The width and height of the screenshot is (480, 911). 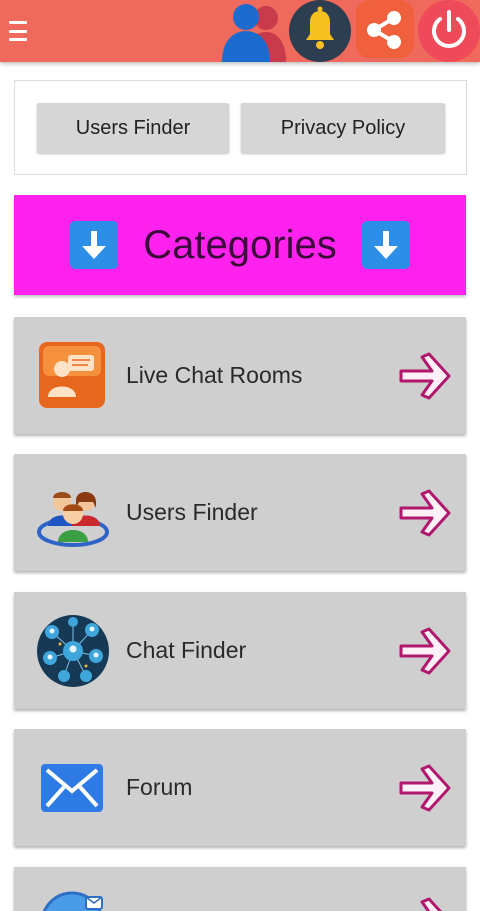 What do you see at coordinates (214, 375) in the screenshot?
I see `list-item-label: Live Chat Rooms` at bounding box center [214, 375].